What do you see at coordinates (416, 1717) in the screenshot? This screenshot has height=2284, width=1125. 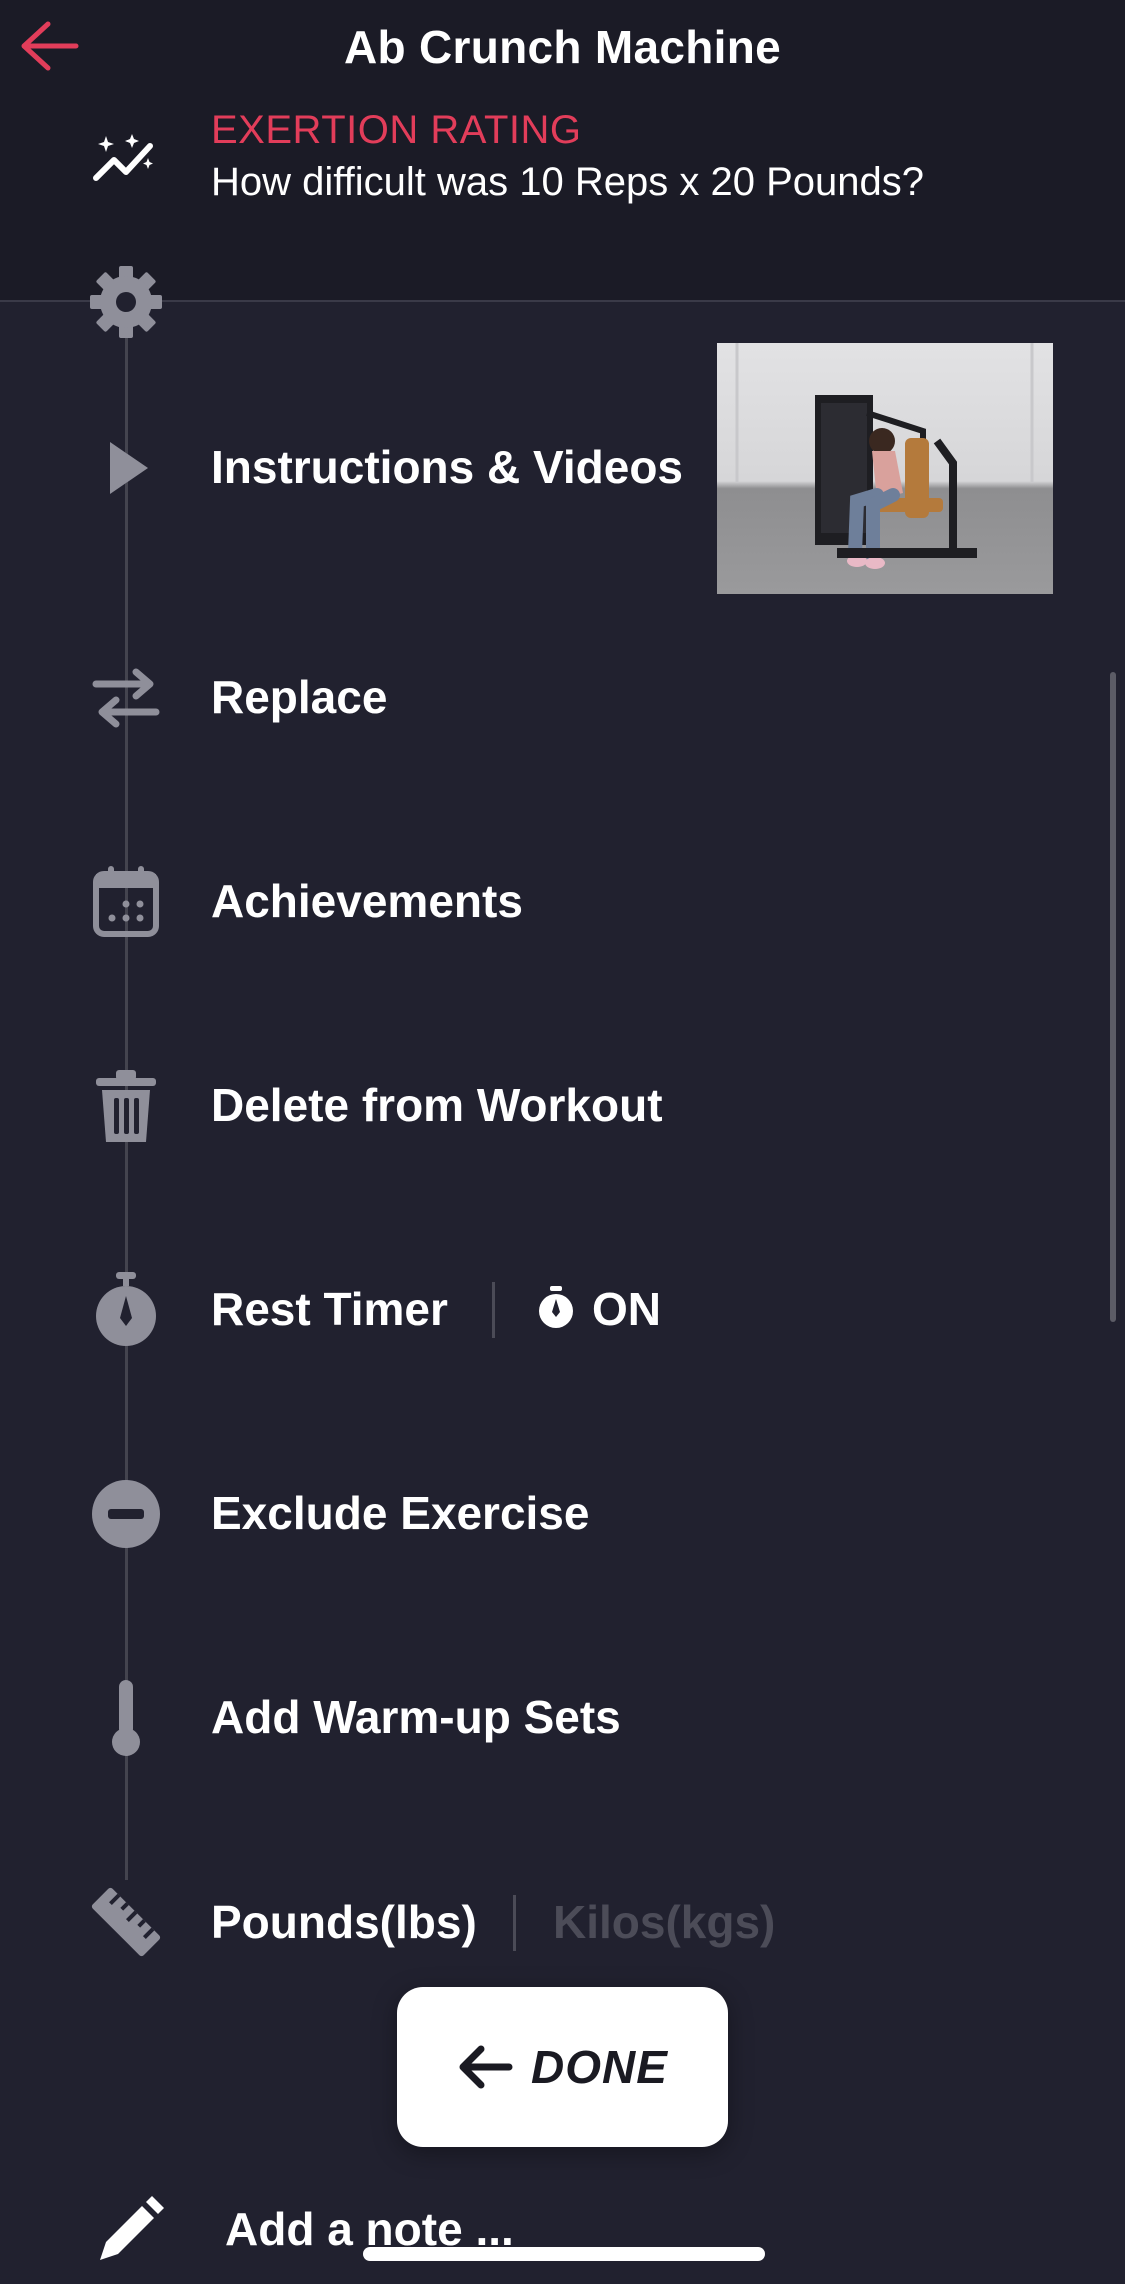 I see `warmup-label: Add Warm-up Sets` at bounding box center [416, 1717].